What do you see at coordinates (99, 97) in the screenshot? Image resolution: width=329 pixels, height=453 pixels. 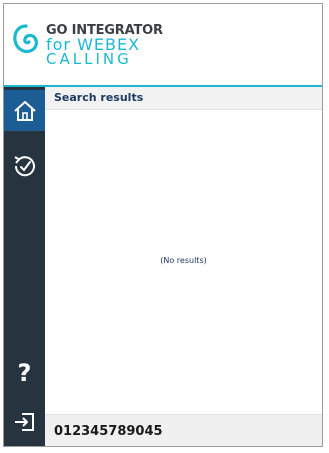 I see `section-title: Search results` at bounding box center [99, 97].